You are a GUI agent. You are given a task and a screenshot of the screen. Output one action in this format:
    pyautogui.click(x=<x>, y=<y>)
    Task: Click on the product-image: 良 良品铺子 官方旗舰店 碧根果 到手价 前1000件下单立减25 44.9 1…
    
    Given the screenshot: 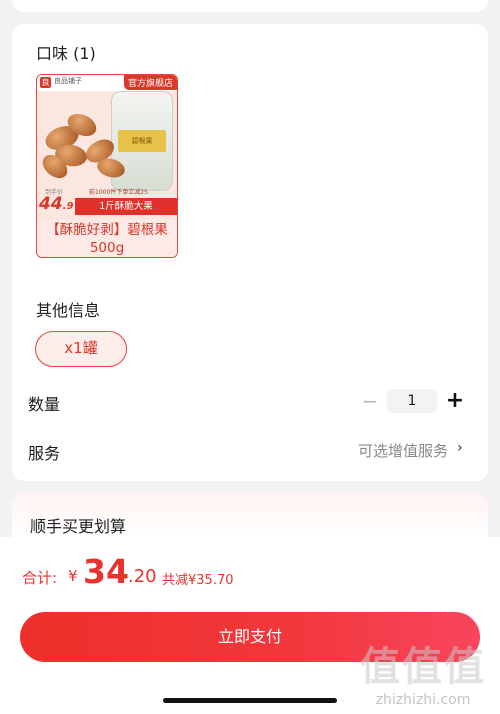 What is the action you would take?
    pyautogui.click(x=107, y=147)
    